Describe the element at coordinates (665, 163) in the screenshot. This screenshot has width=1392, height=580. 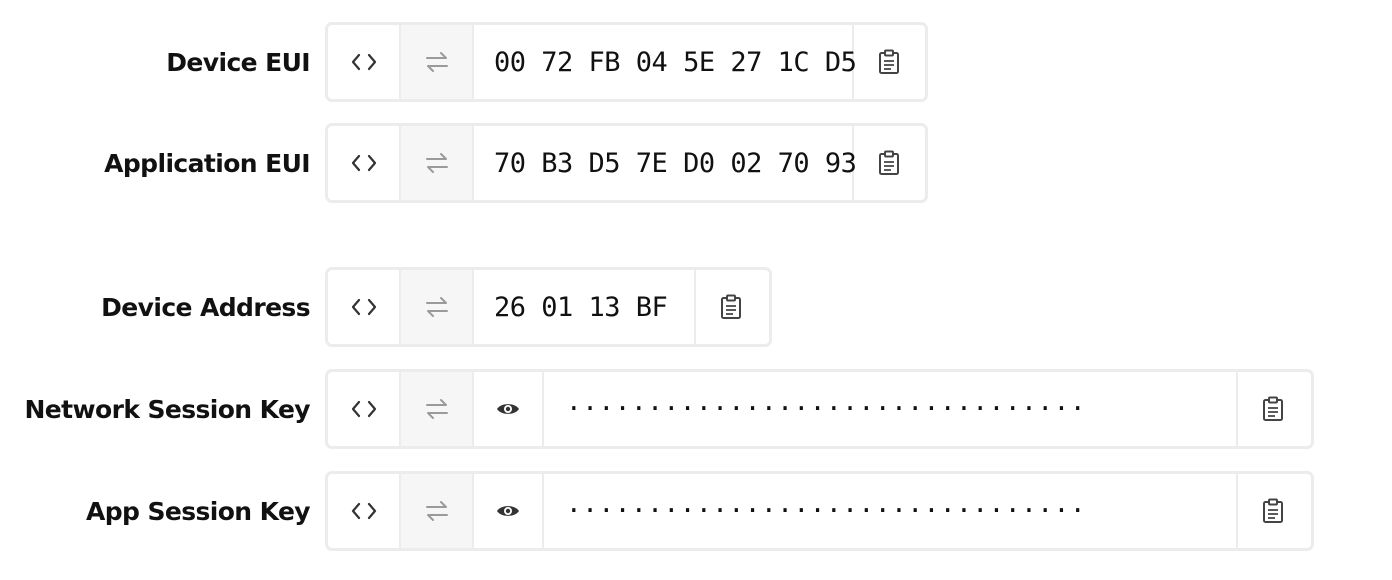
I see `application-eui-value: 70 B3 D5 7E D0 02 70 93` at that location.